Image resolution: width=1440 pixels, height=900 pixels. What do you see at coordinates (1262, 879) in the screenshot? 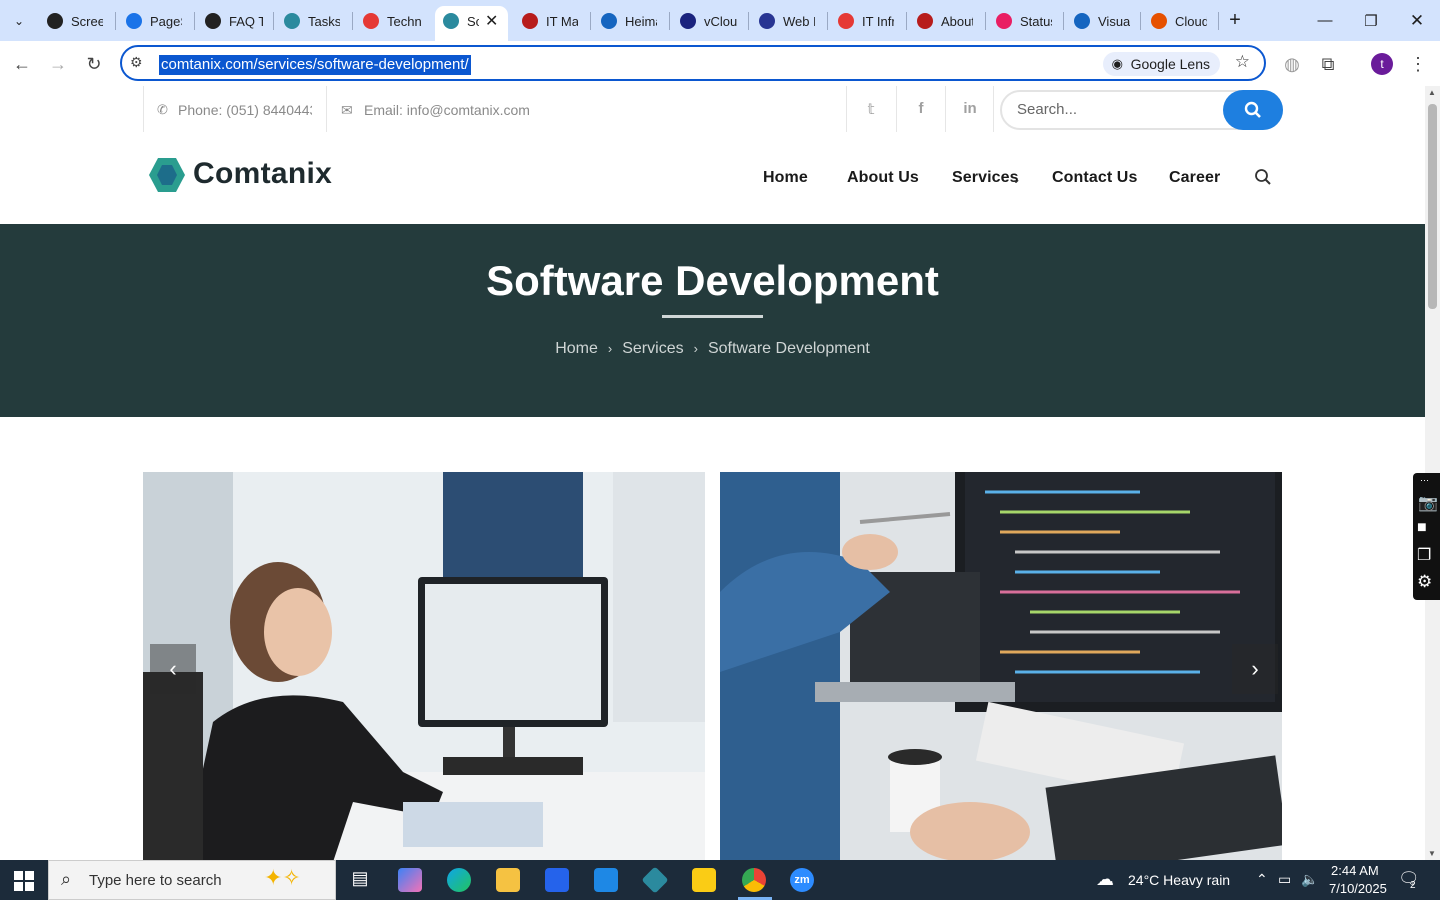
I see `tray-chevron-up-icon: ⌃` at bounding box center [1262, 879].